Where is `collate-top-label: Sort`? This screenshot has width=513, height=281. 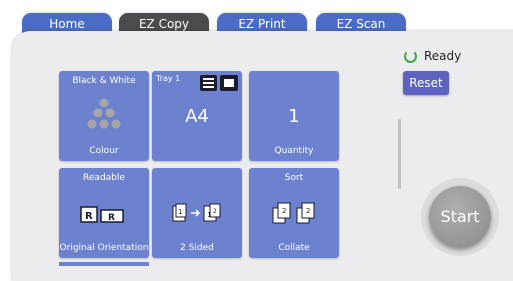 collate-top-label: Sort is located at coordinates (294, 178).